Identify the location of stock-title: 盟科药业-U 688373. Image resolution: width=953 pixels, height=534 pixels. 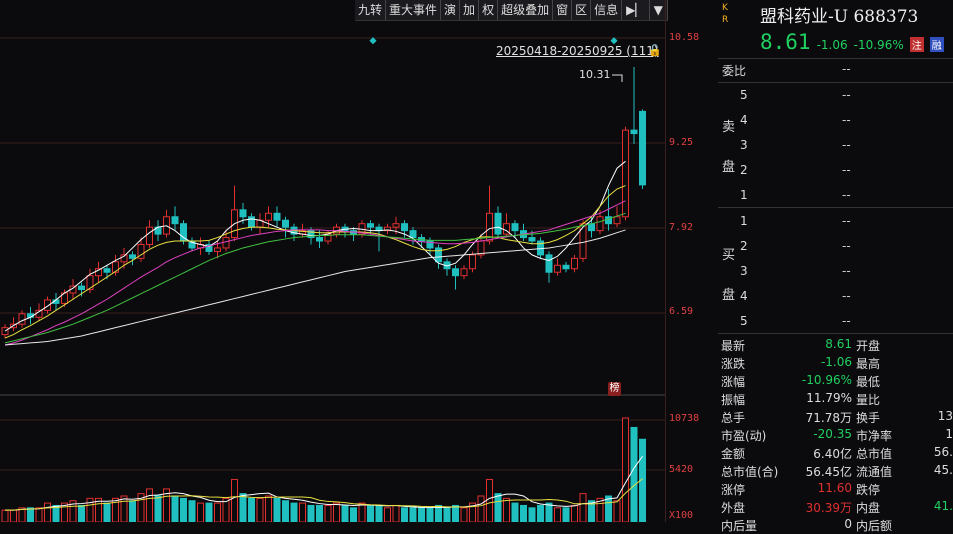
(839, 17).